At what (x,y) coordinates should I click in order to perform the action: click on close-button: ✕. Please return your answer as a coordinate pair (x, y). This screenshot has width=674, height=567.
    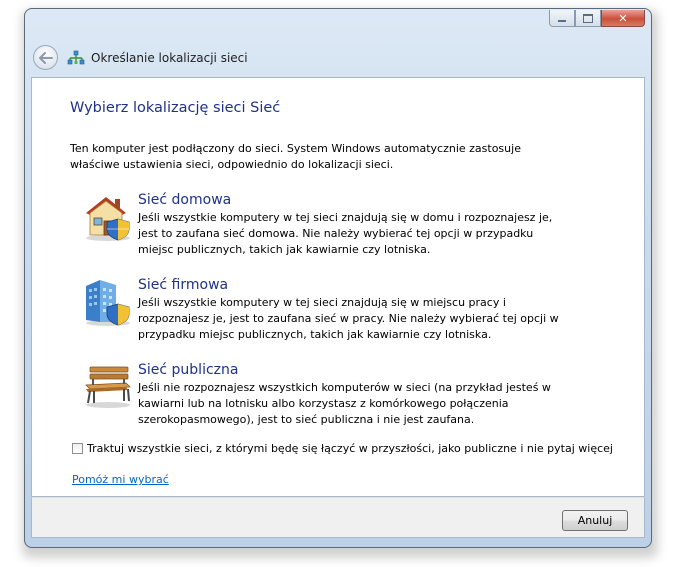
    Looking at the image, I should click on (623, 18).